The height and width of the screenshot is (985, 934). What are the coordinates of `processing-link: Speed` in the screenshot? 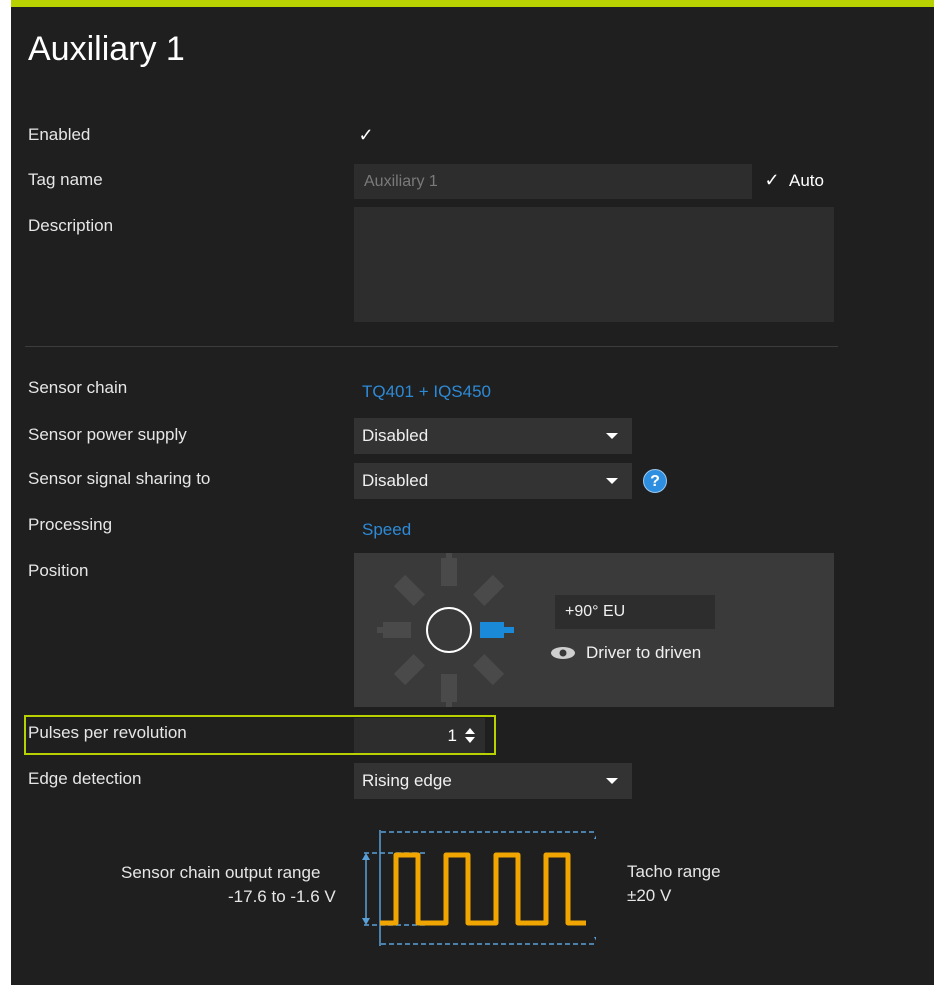 It's located at (386, 530).